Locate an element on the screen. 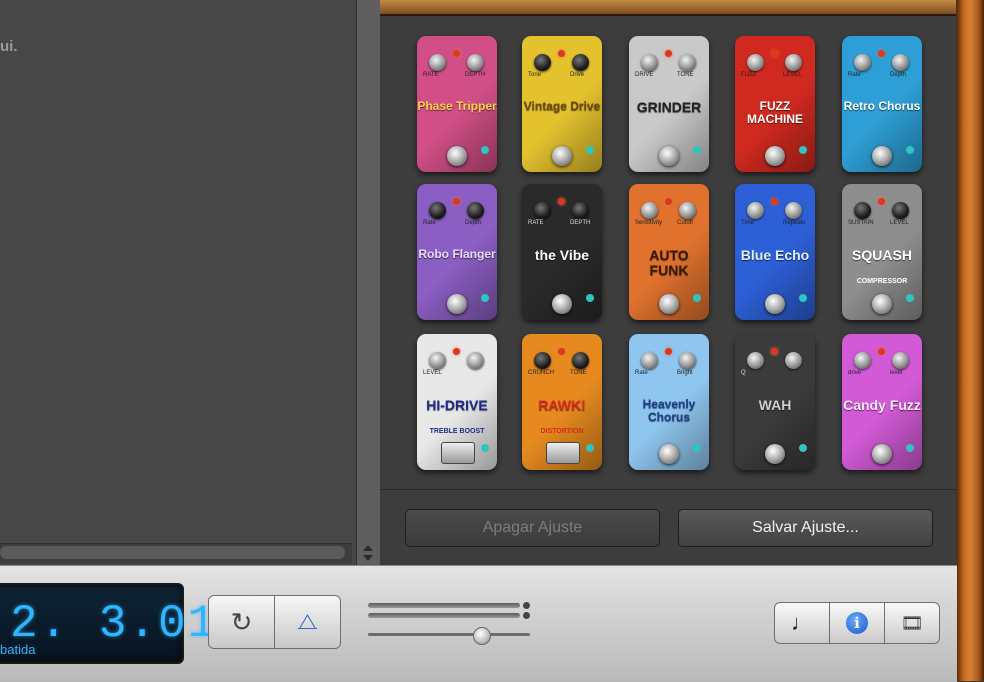 This screenshot has width=984, height=682. pedal-rawk-distortion: CRUNCH TONE RAWK! DISTORTION is located at coordinates (562, 402).